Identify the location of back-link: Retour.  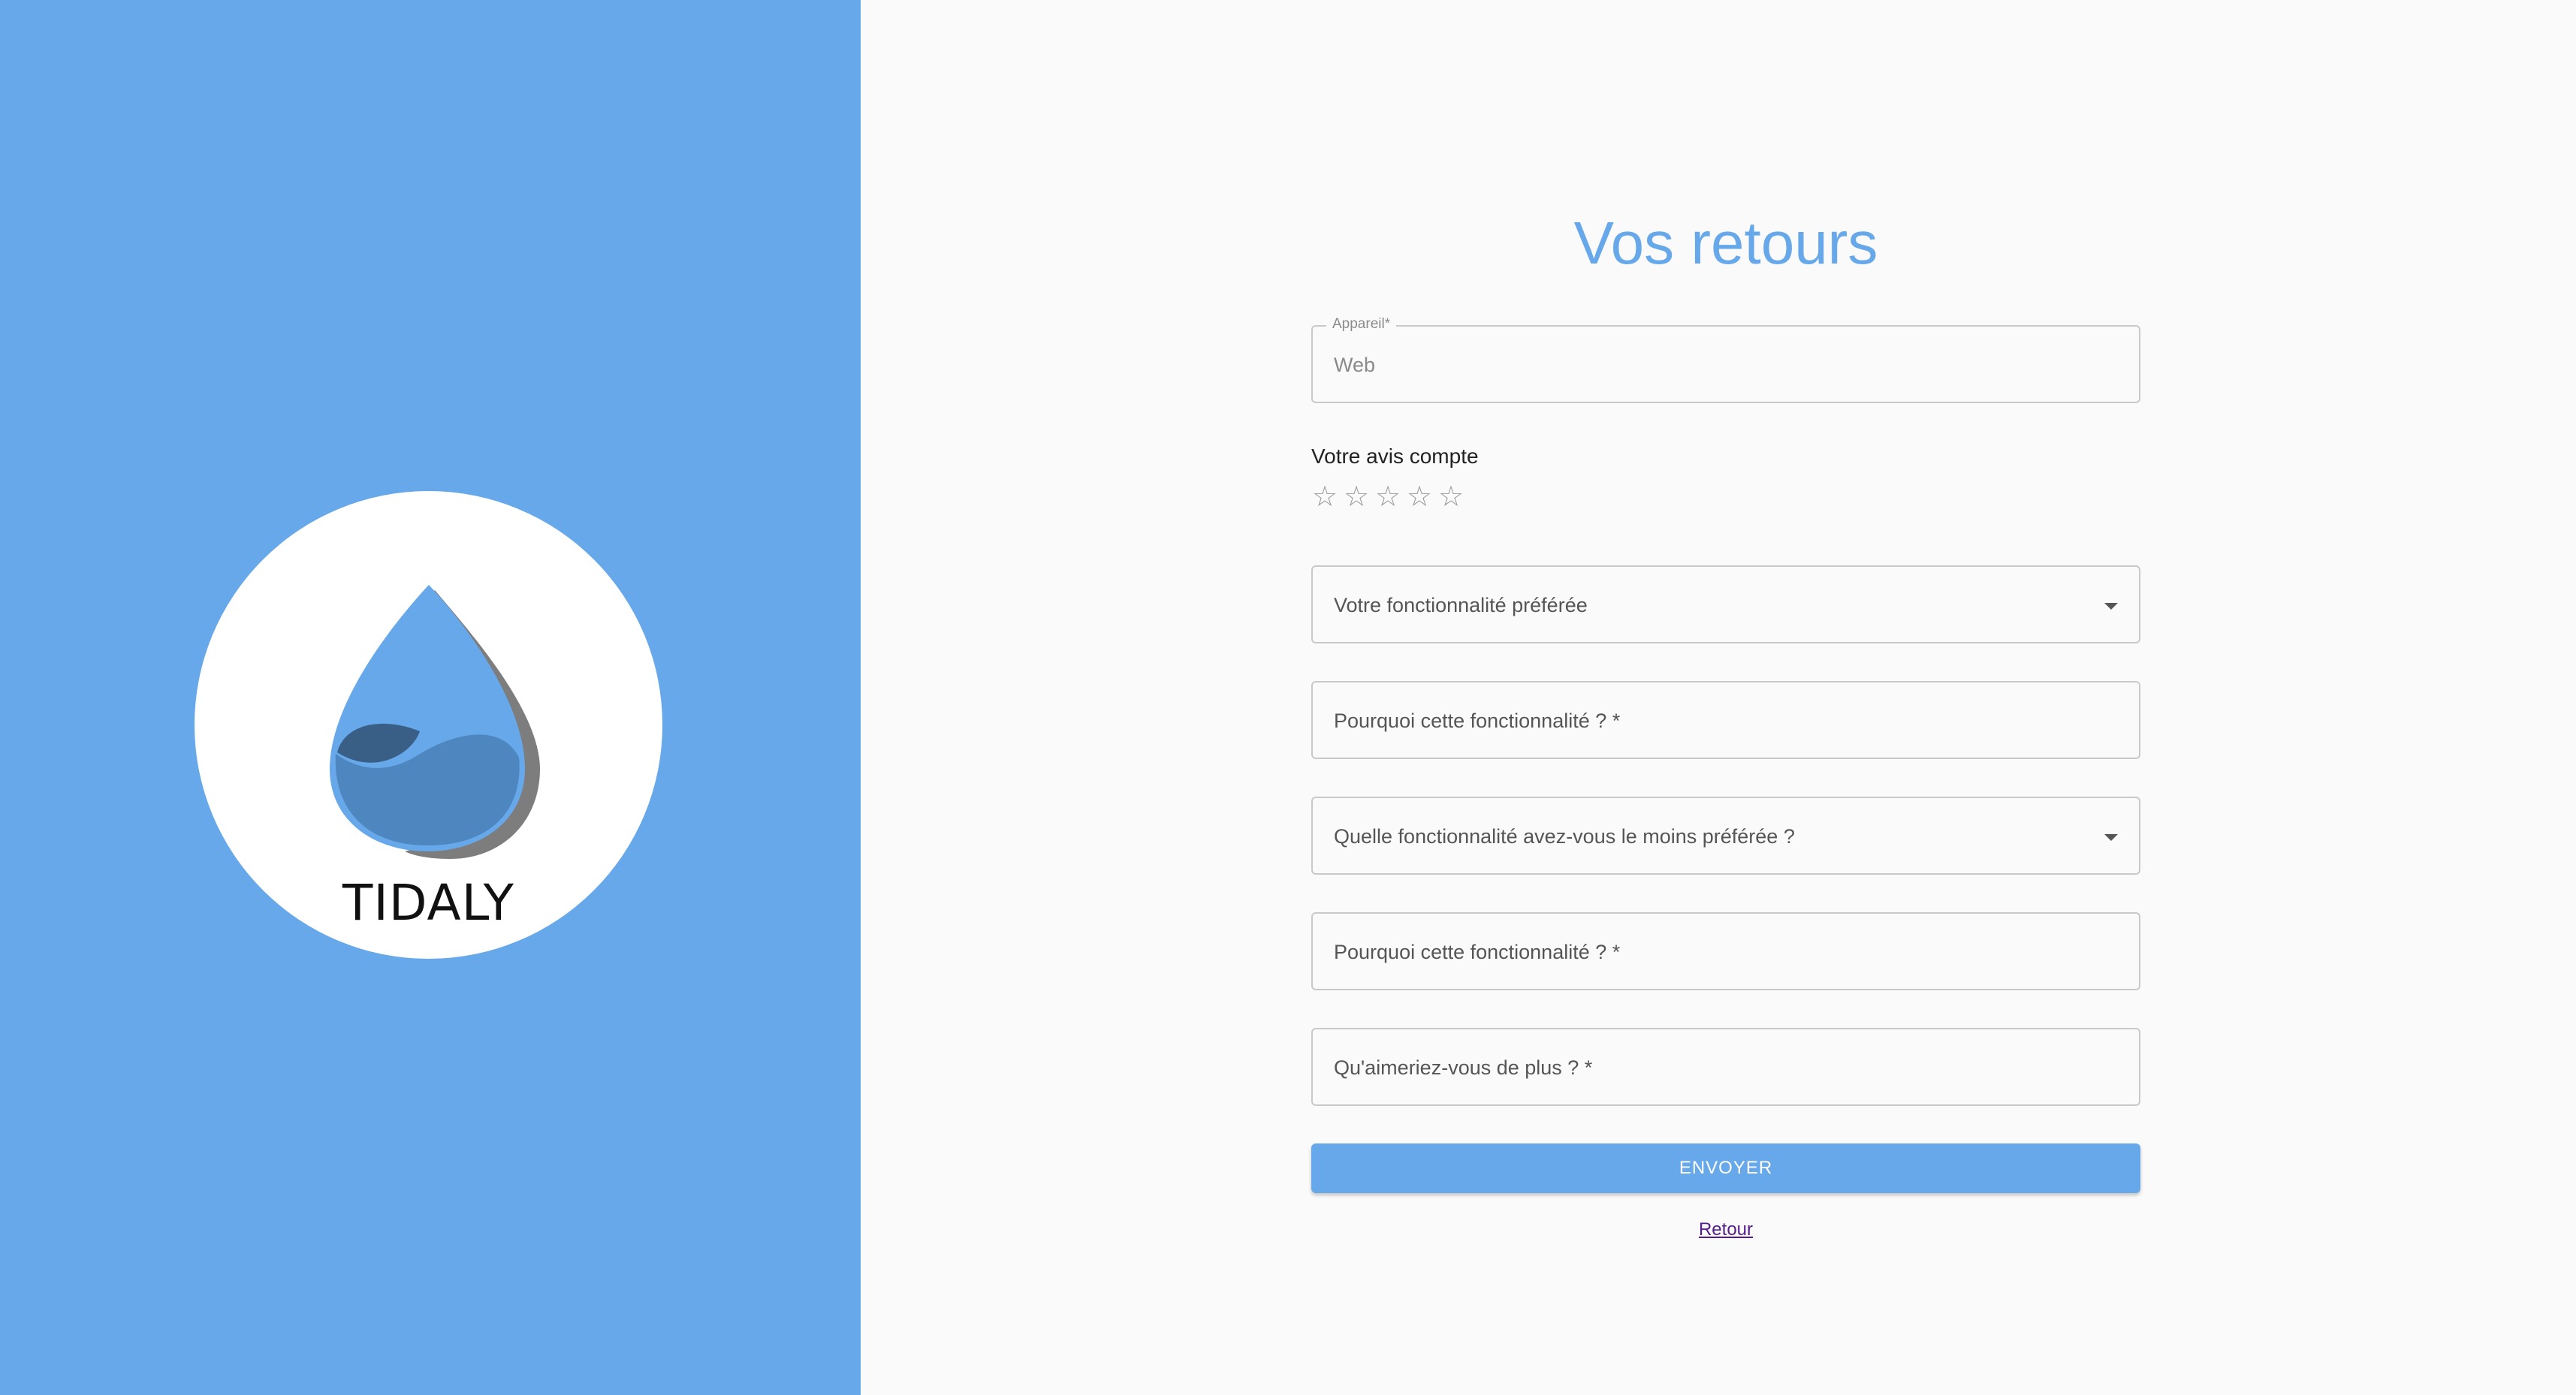
(1726, 1229).